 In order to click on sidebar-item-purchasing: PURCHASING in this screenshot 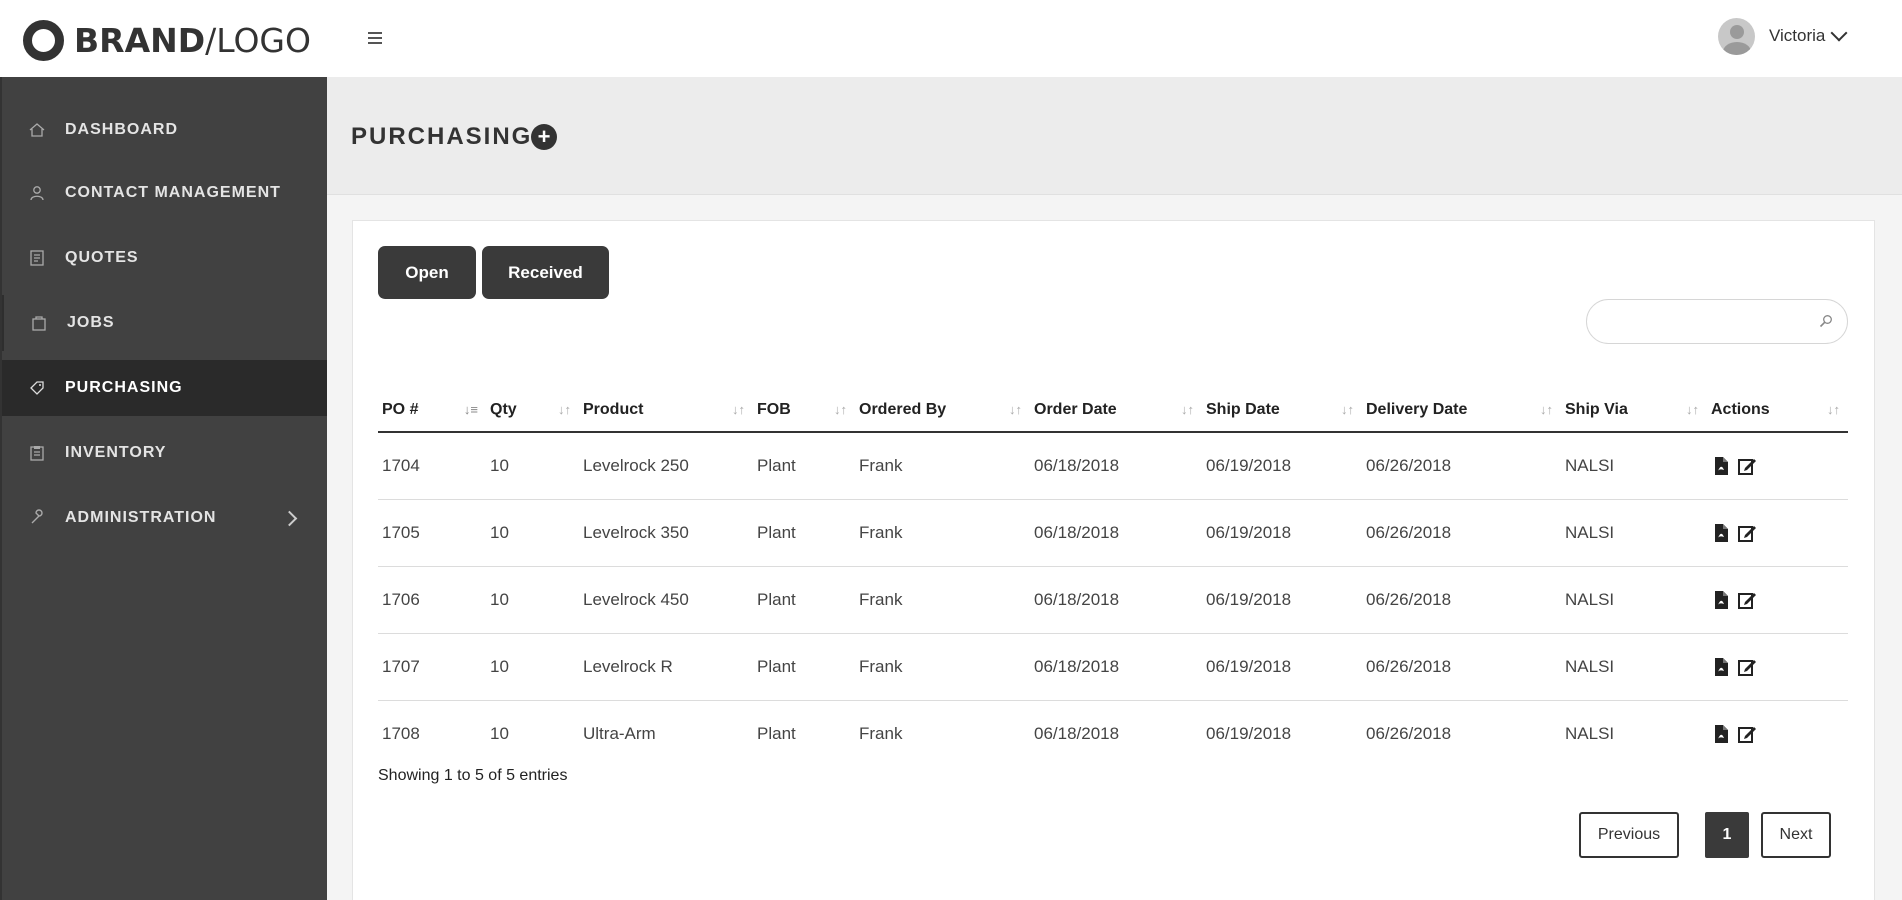, I will do `click(164, 388)`.